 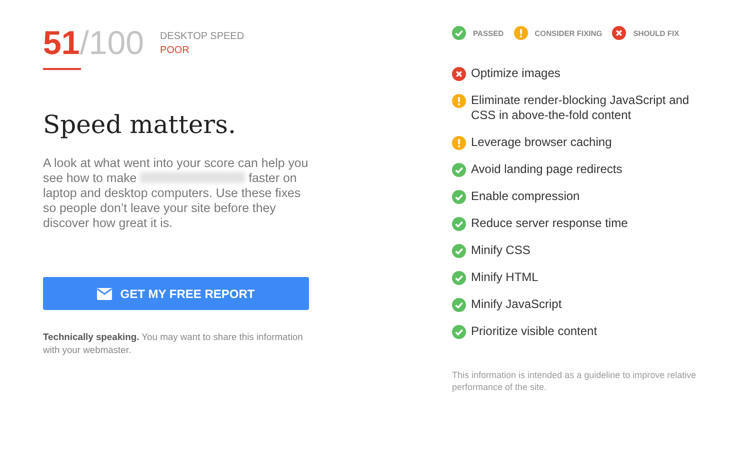 What do you see at coordinates (550, 224) in the screenshot?
I see `rule-item: Reduce server response time` at bounding box center [550, 224].